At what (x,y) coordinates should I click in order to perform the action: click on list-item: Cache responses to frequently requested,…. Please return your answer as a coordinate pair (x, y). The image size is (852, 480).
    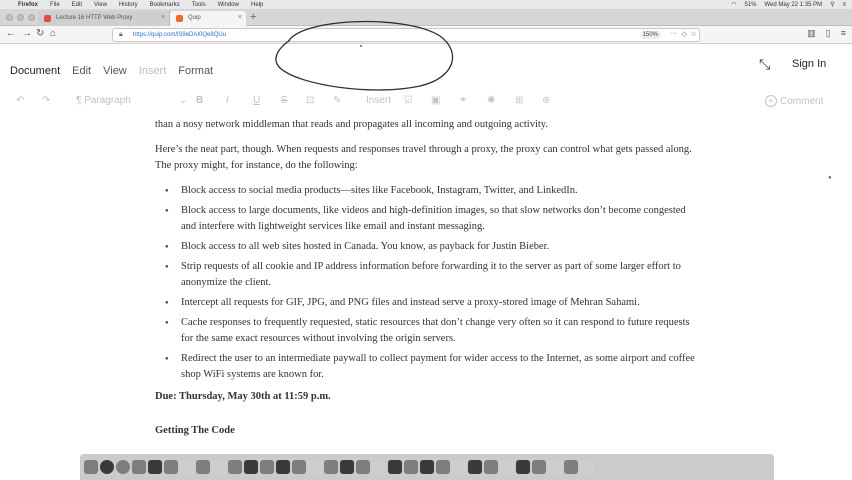
    Looking at the image, I should click on (425, 331).